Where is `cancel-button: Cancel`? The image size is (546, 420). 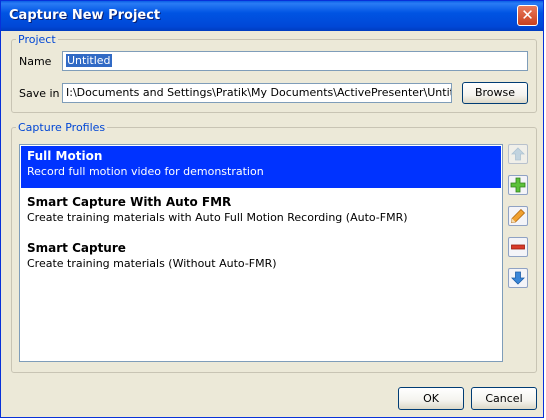
cancel-button: Cancel is located at coordinates (504, 398).